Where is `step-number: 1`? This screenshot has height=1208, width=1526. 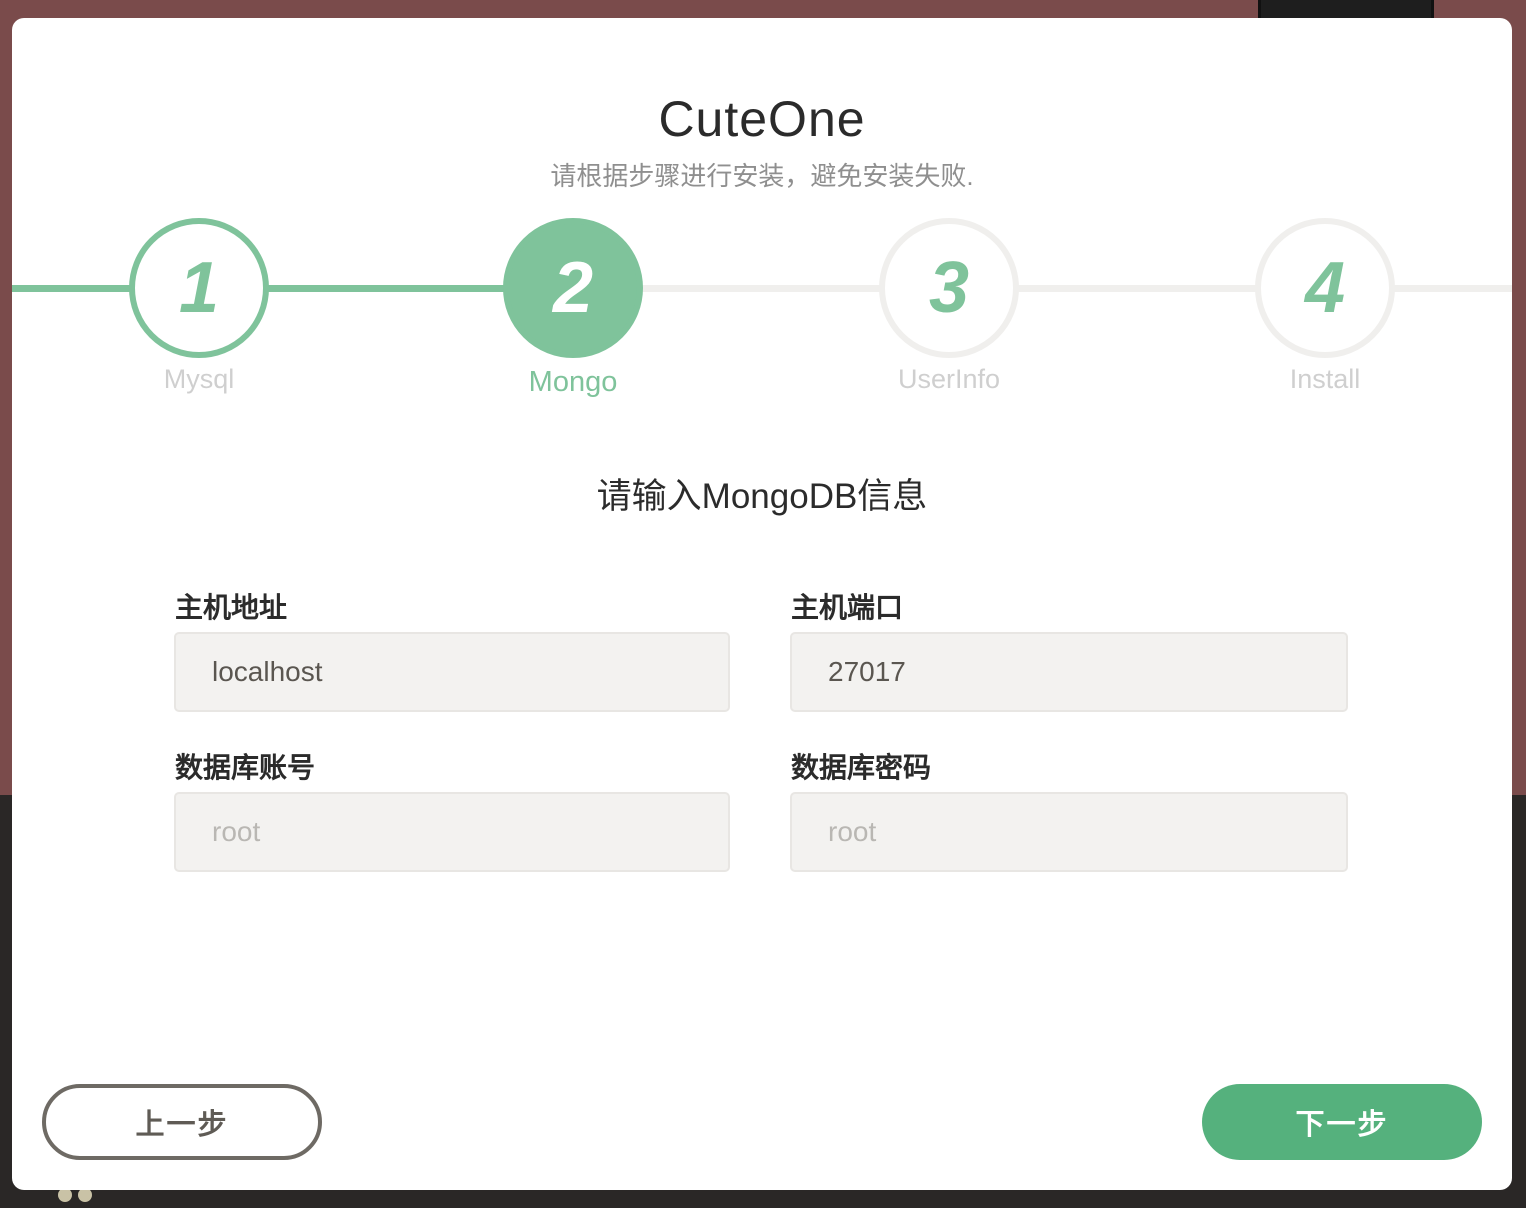
step-number: 1 is located at coordinates (199, 288).